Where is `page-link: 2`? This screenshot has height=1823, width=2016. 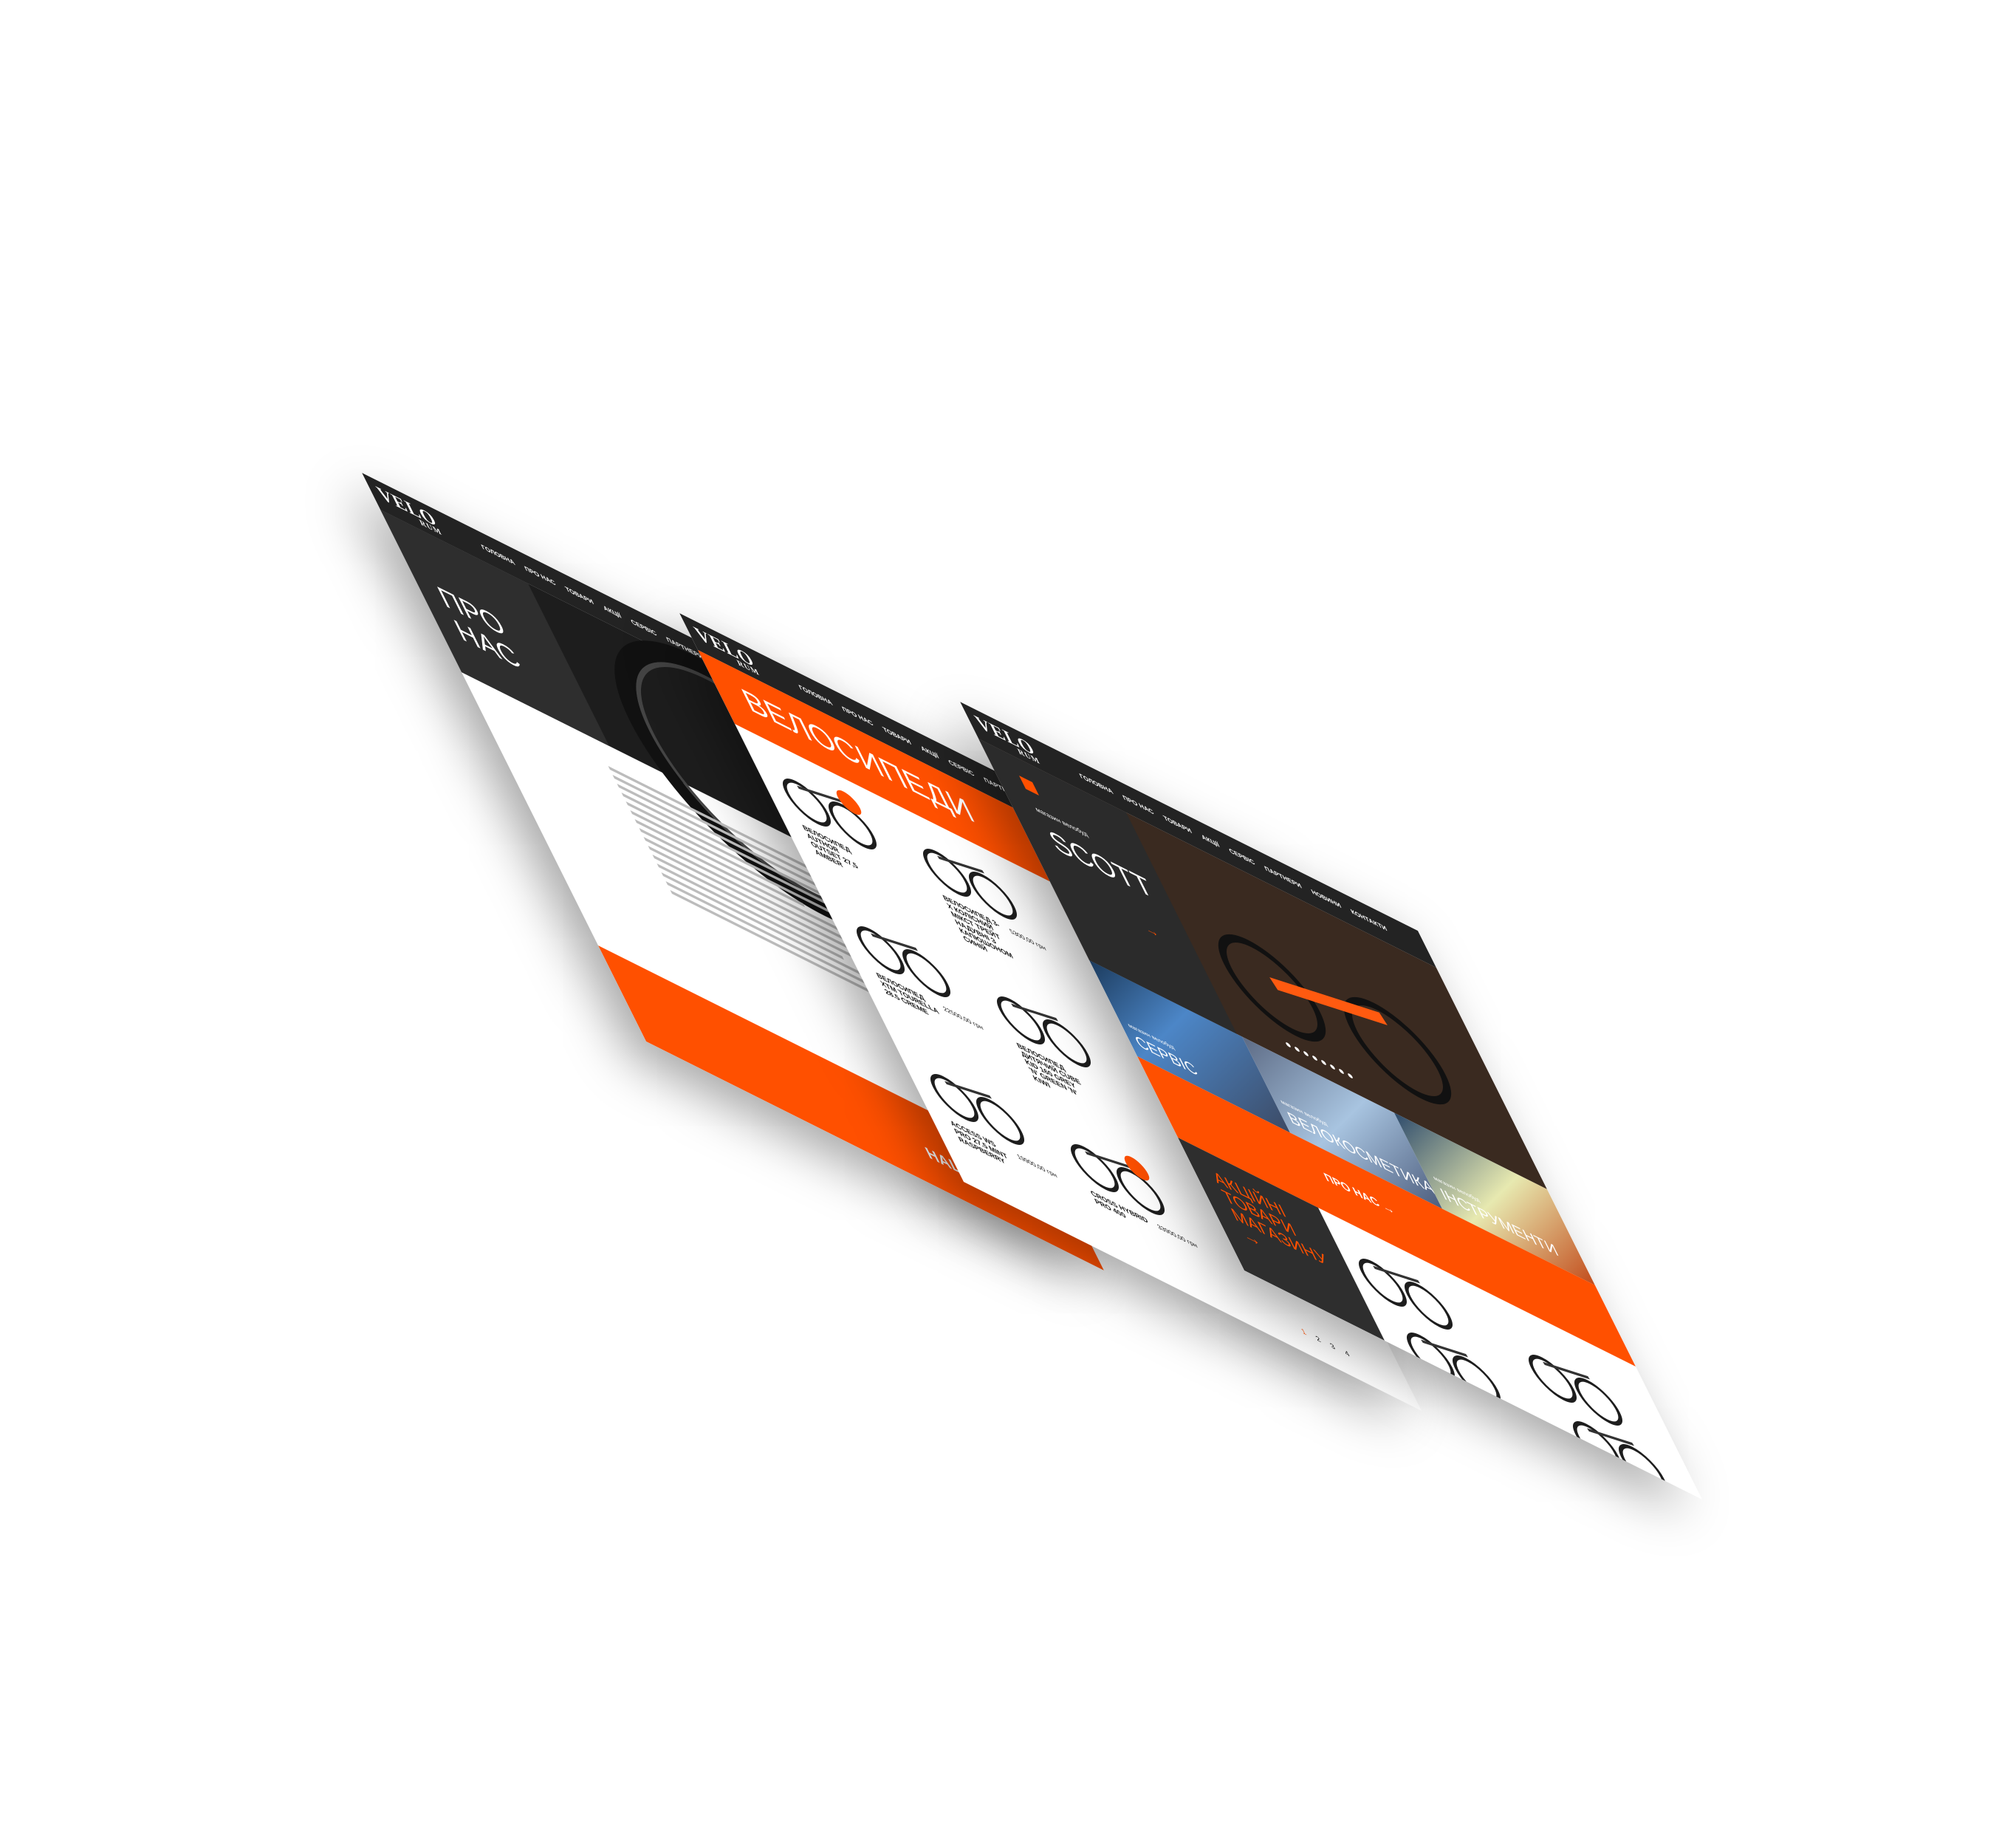
page-link: 2 is located at coordinates (1318, 1340).